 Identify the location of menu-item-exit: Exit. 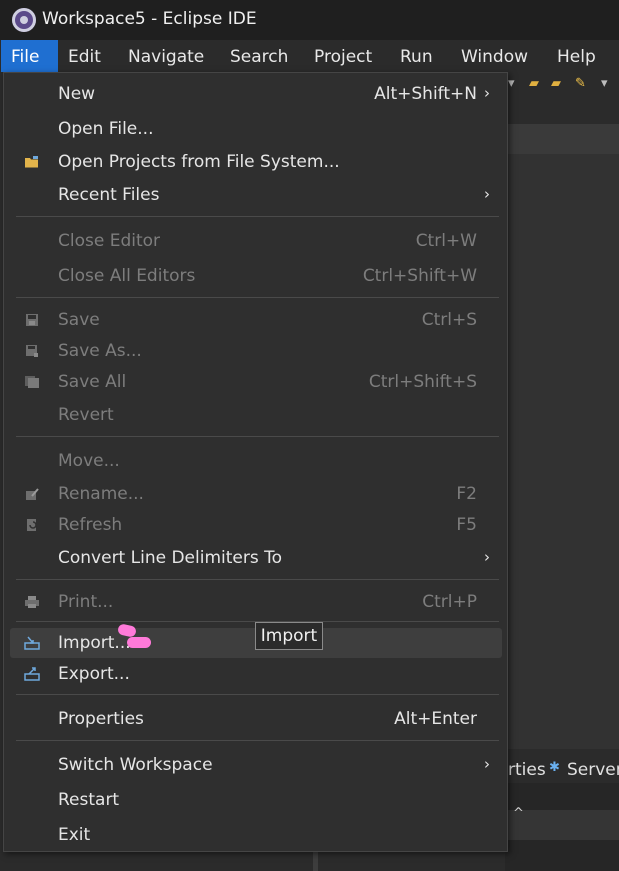
(256, 835).